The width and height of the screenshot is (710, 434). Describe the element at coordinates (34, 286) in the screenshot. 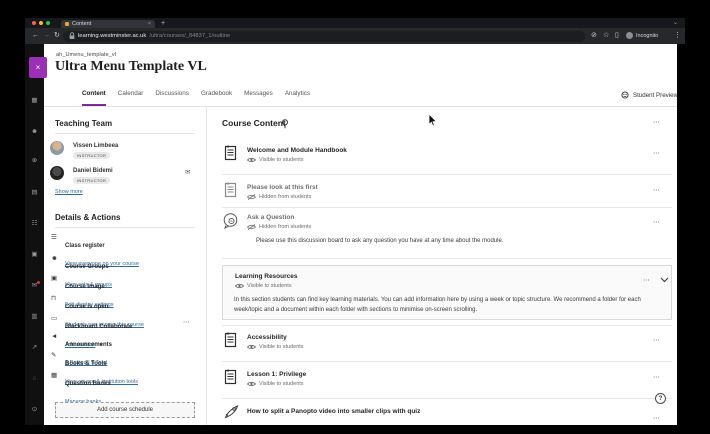

I see `messages-icon: ✉` at that location.